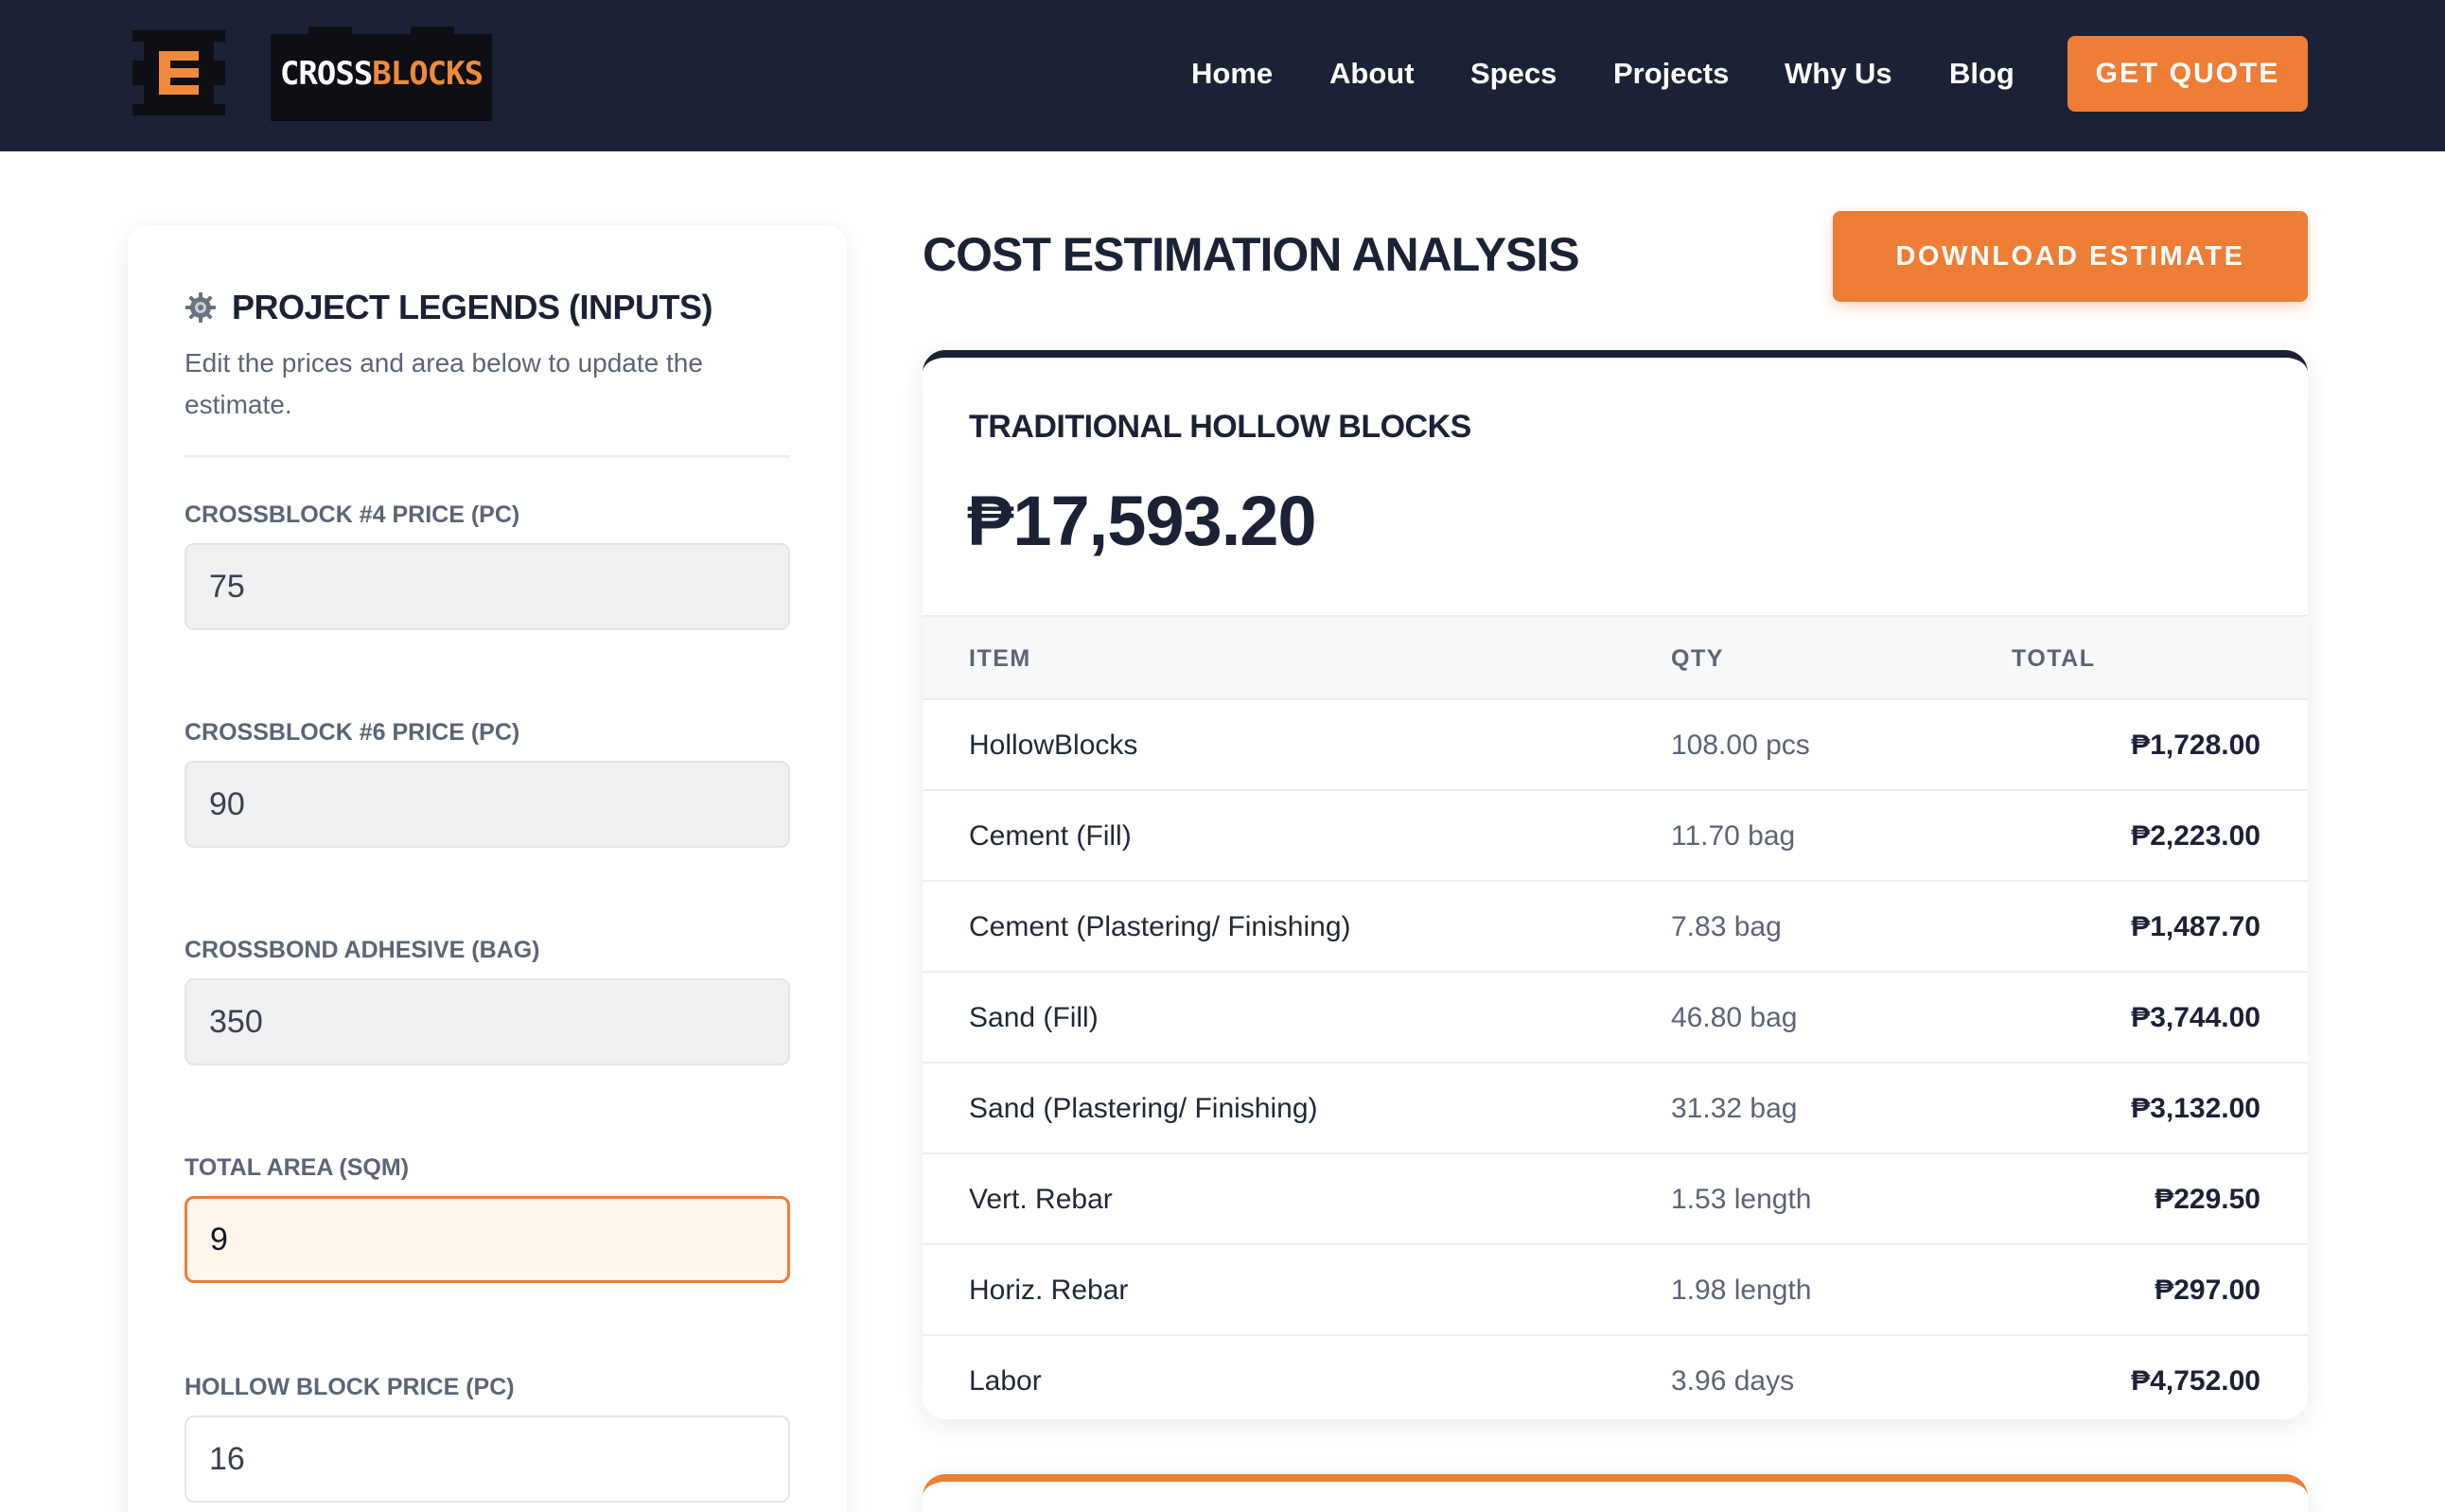 The width and height of the screenshot is (2445, 1512). I want to click on total-area-label: TOTAL AREA (SQM), so click(297, 1167).